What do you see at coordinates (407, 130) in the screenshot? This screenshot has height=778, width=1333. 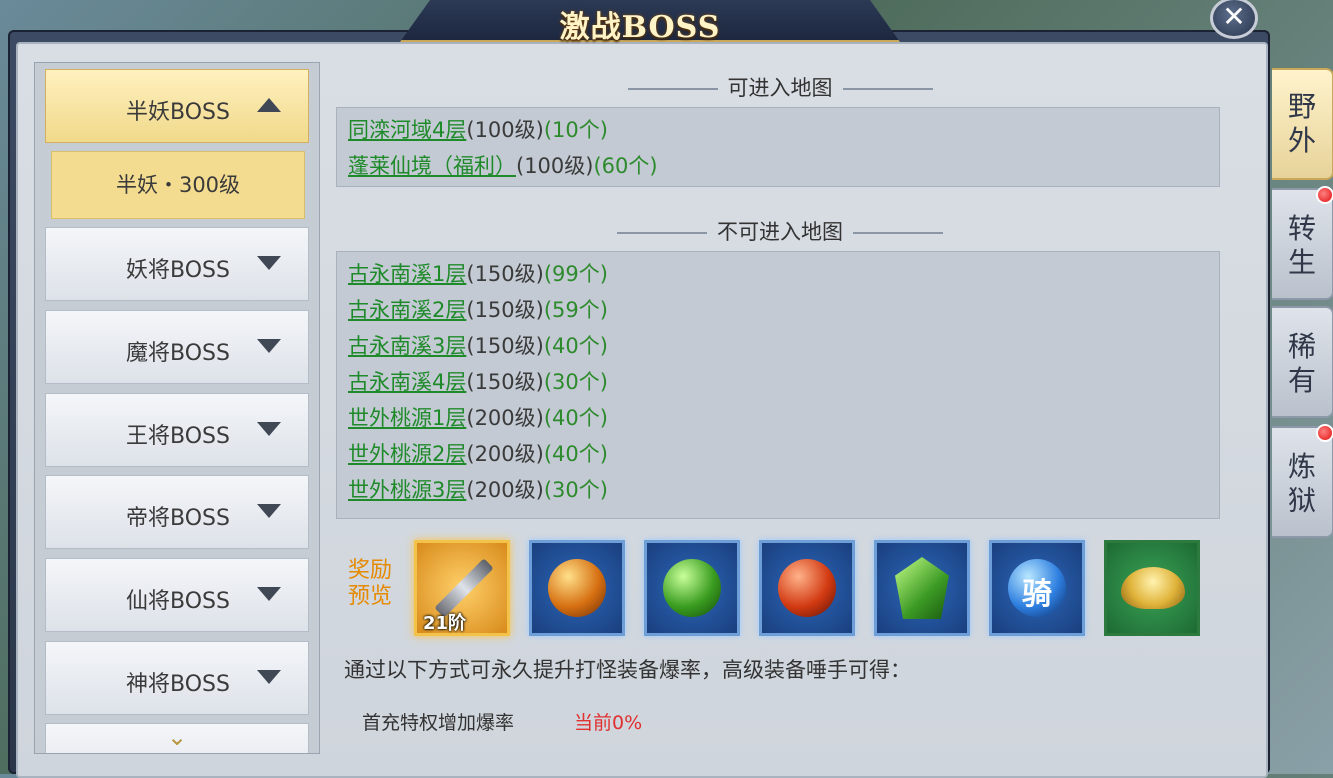 I see `map-link: 同滦河域4层` at bounding box center [407, 130].